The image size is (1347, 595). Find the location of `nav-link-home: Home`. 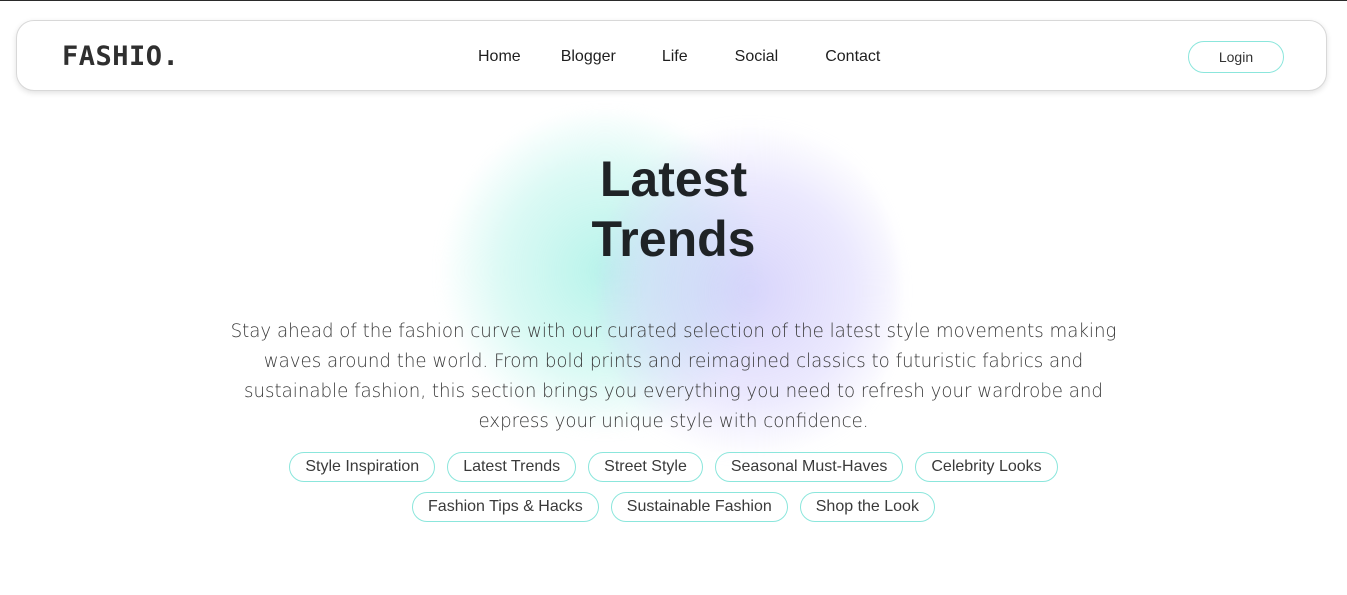

nav-link-home: Home is located at coordinates (499, 57).